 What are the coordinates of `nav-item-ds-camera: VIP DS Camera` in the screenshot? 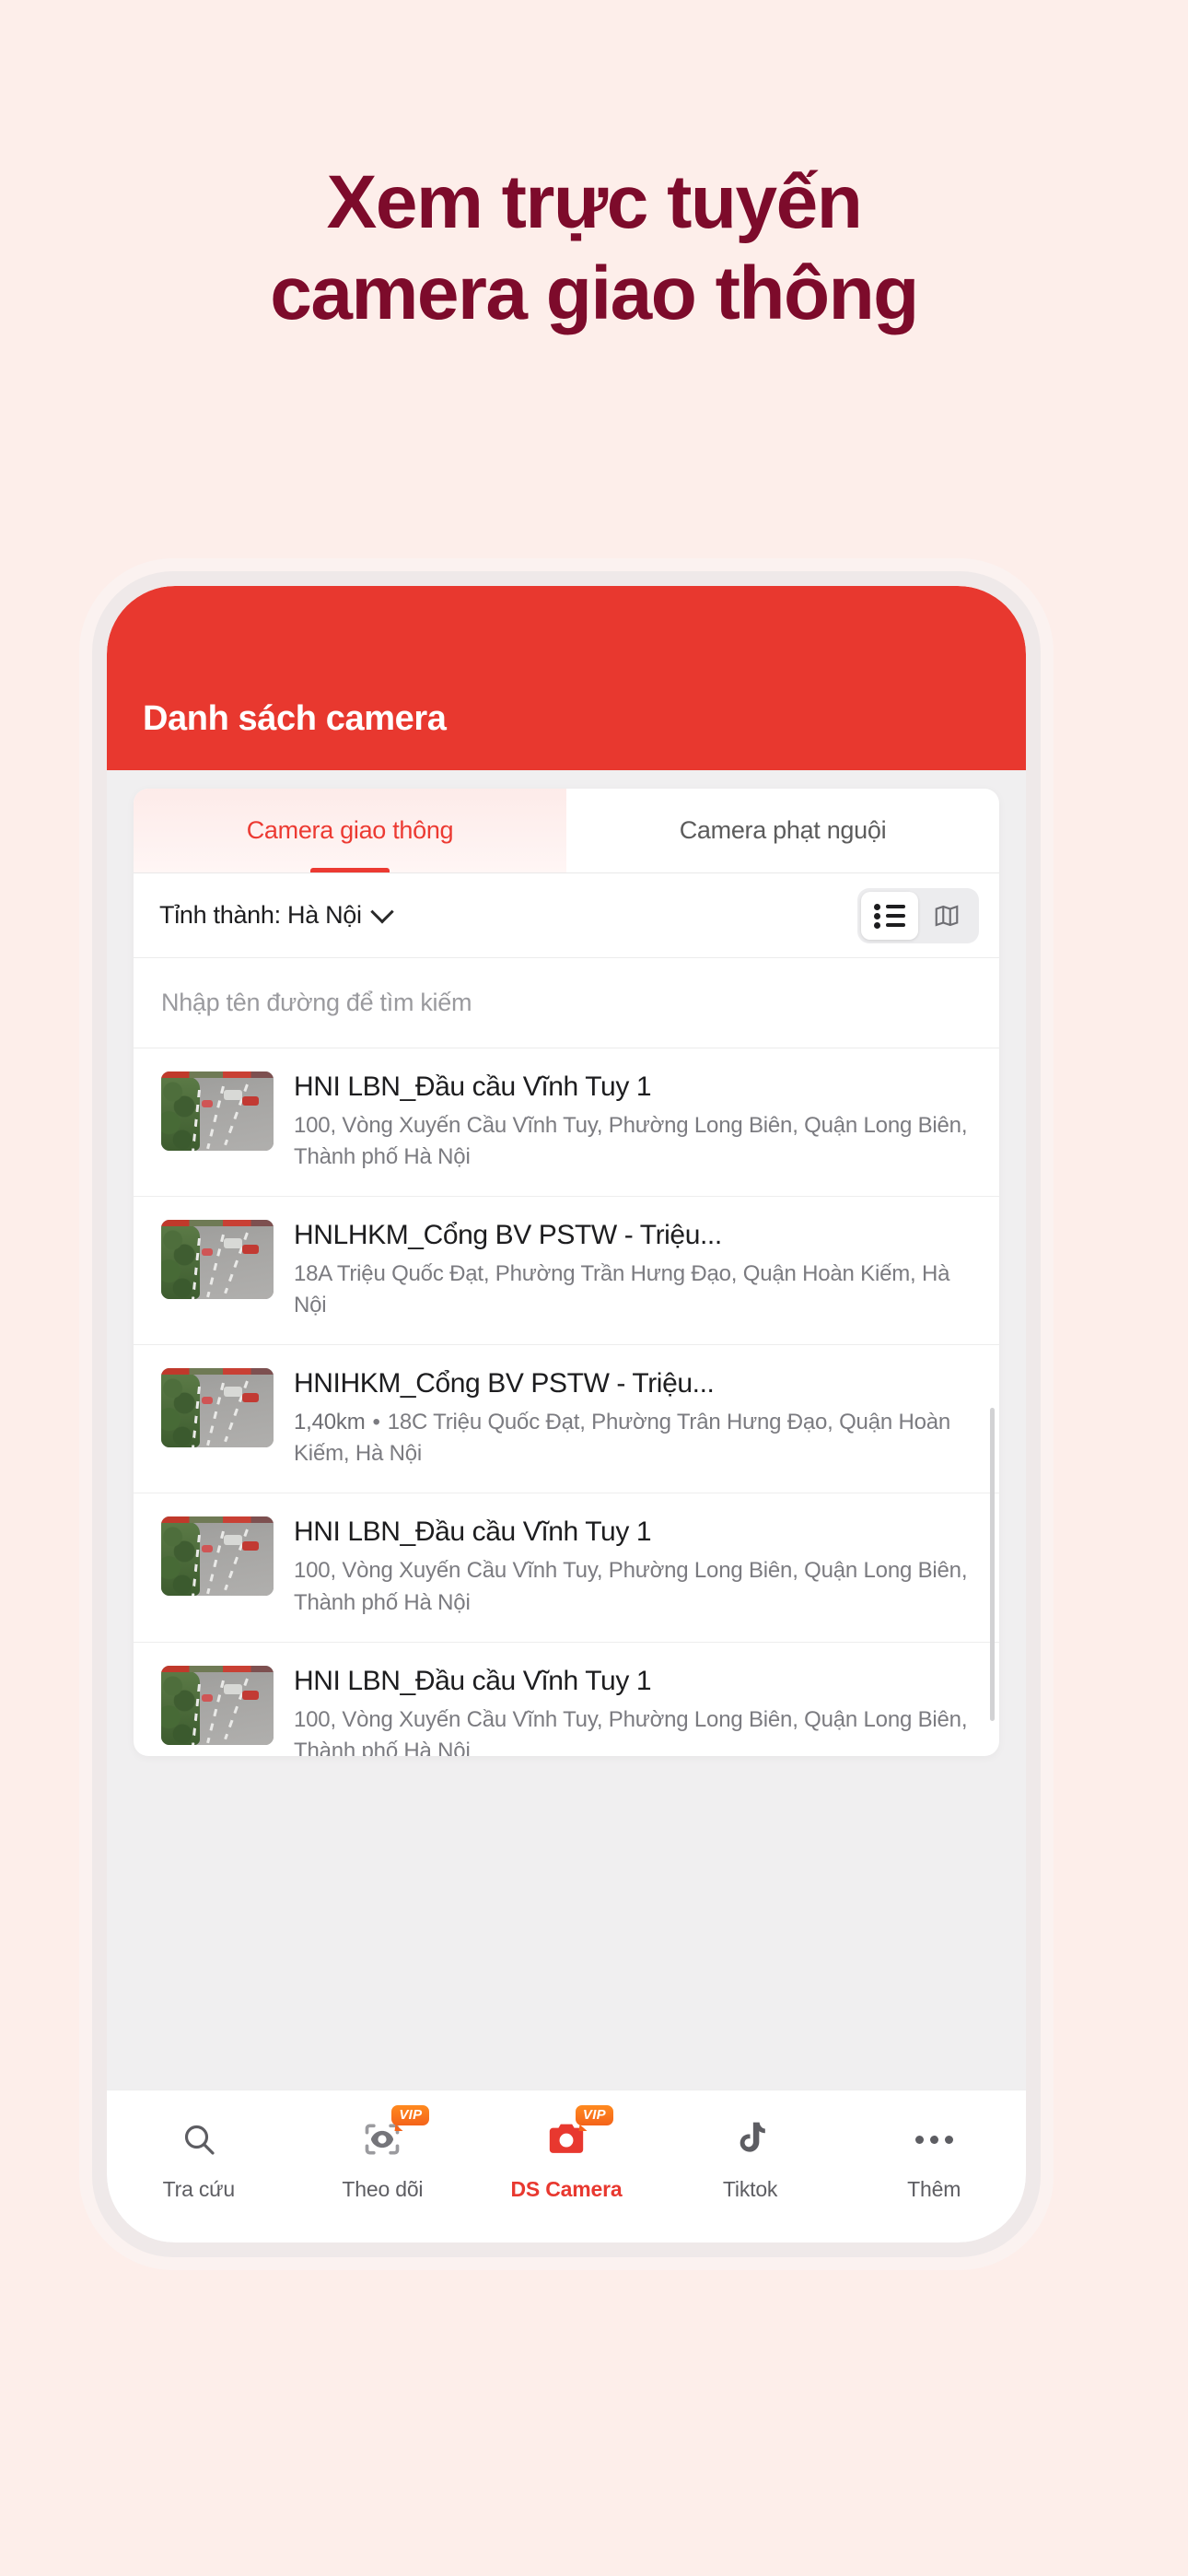 It's located at (566, 2153).